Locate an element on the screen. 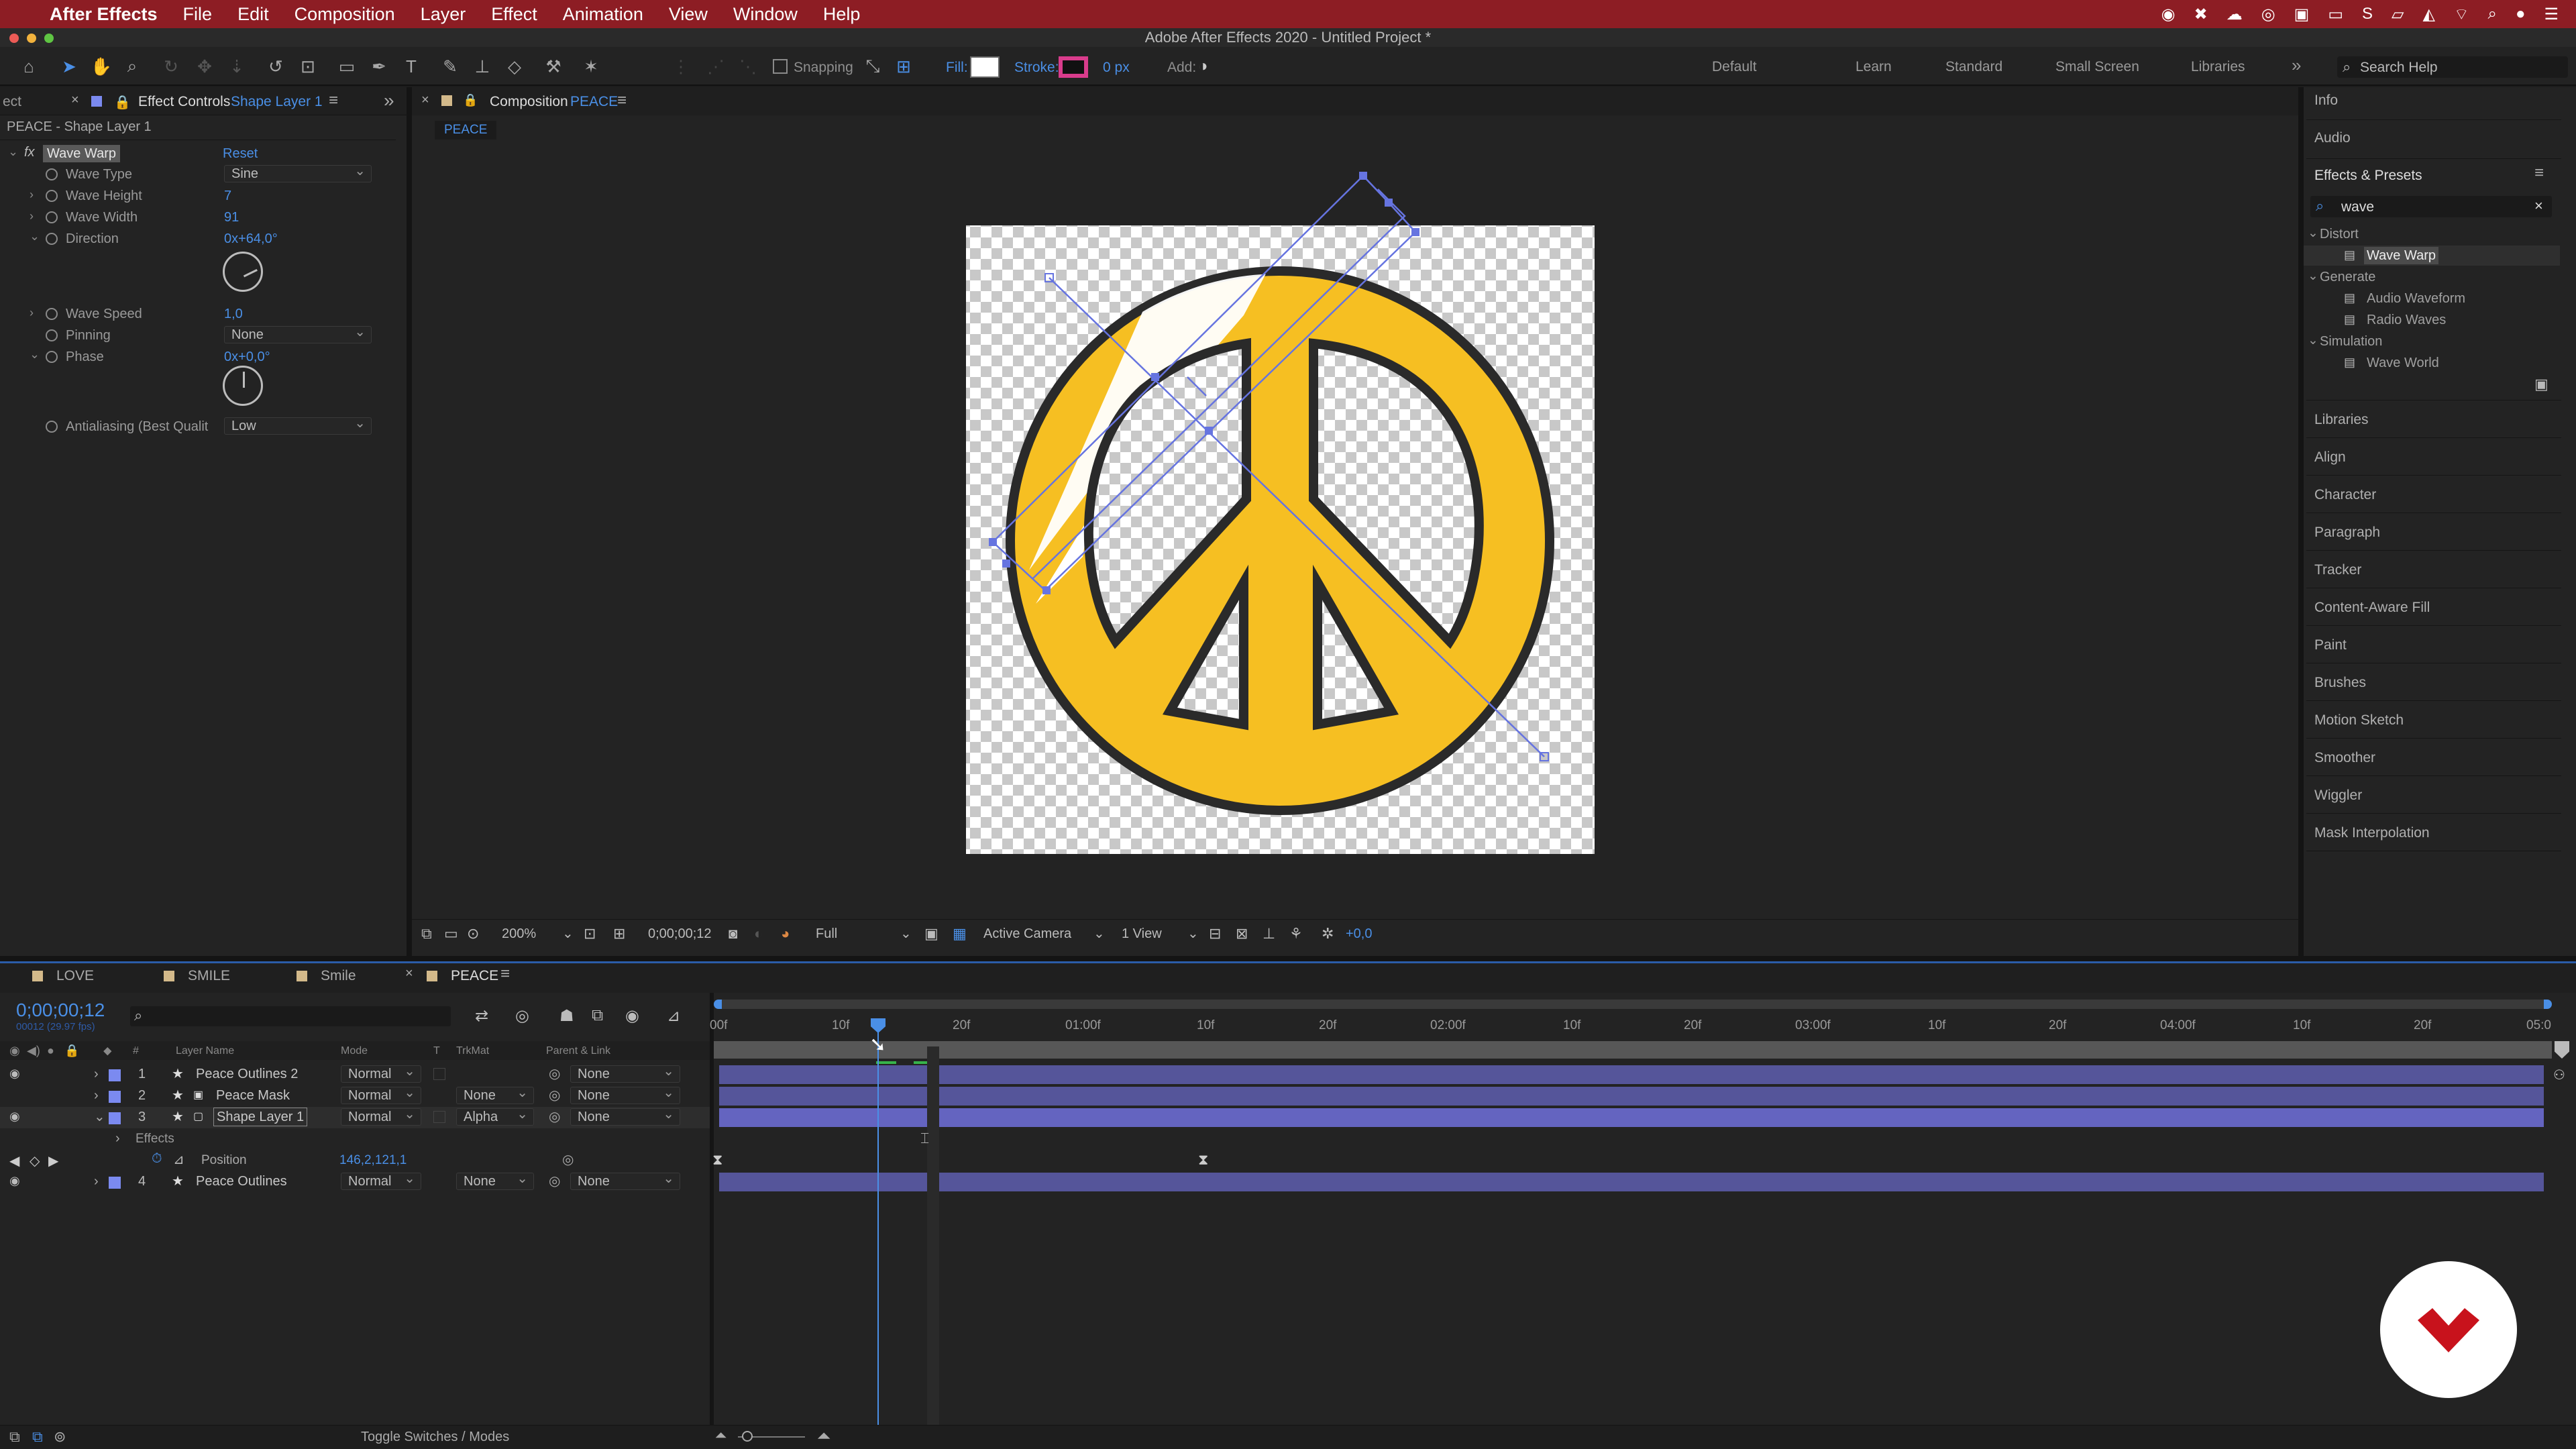 The image size is (2576, 1449). comp-button-icon: ⚇ is located at coordinates (2559, 1075).